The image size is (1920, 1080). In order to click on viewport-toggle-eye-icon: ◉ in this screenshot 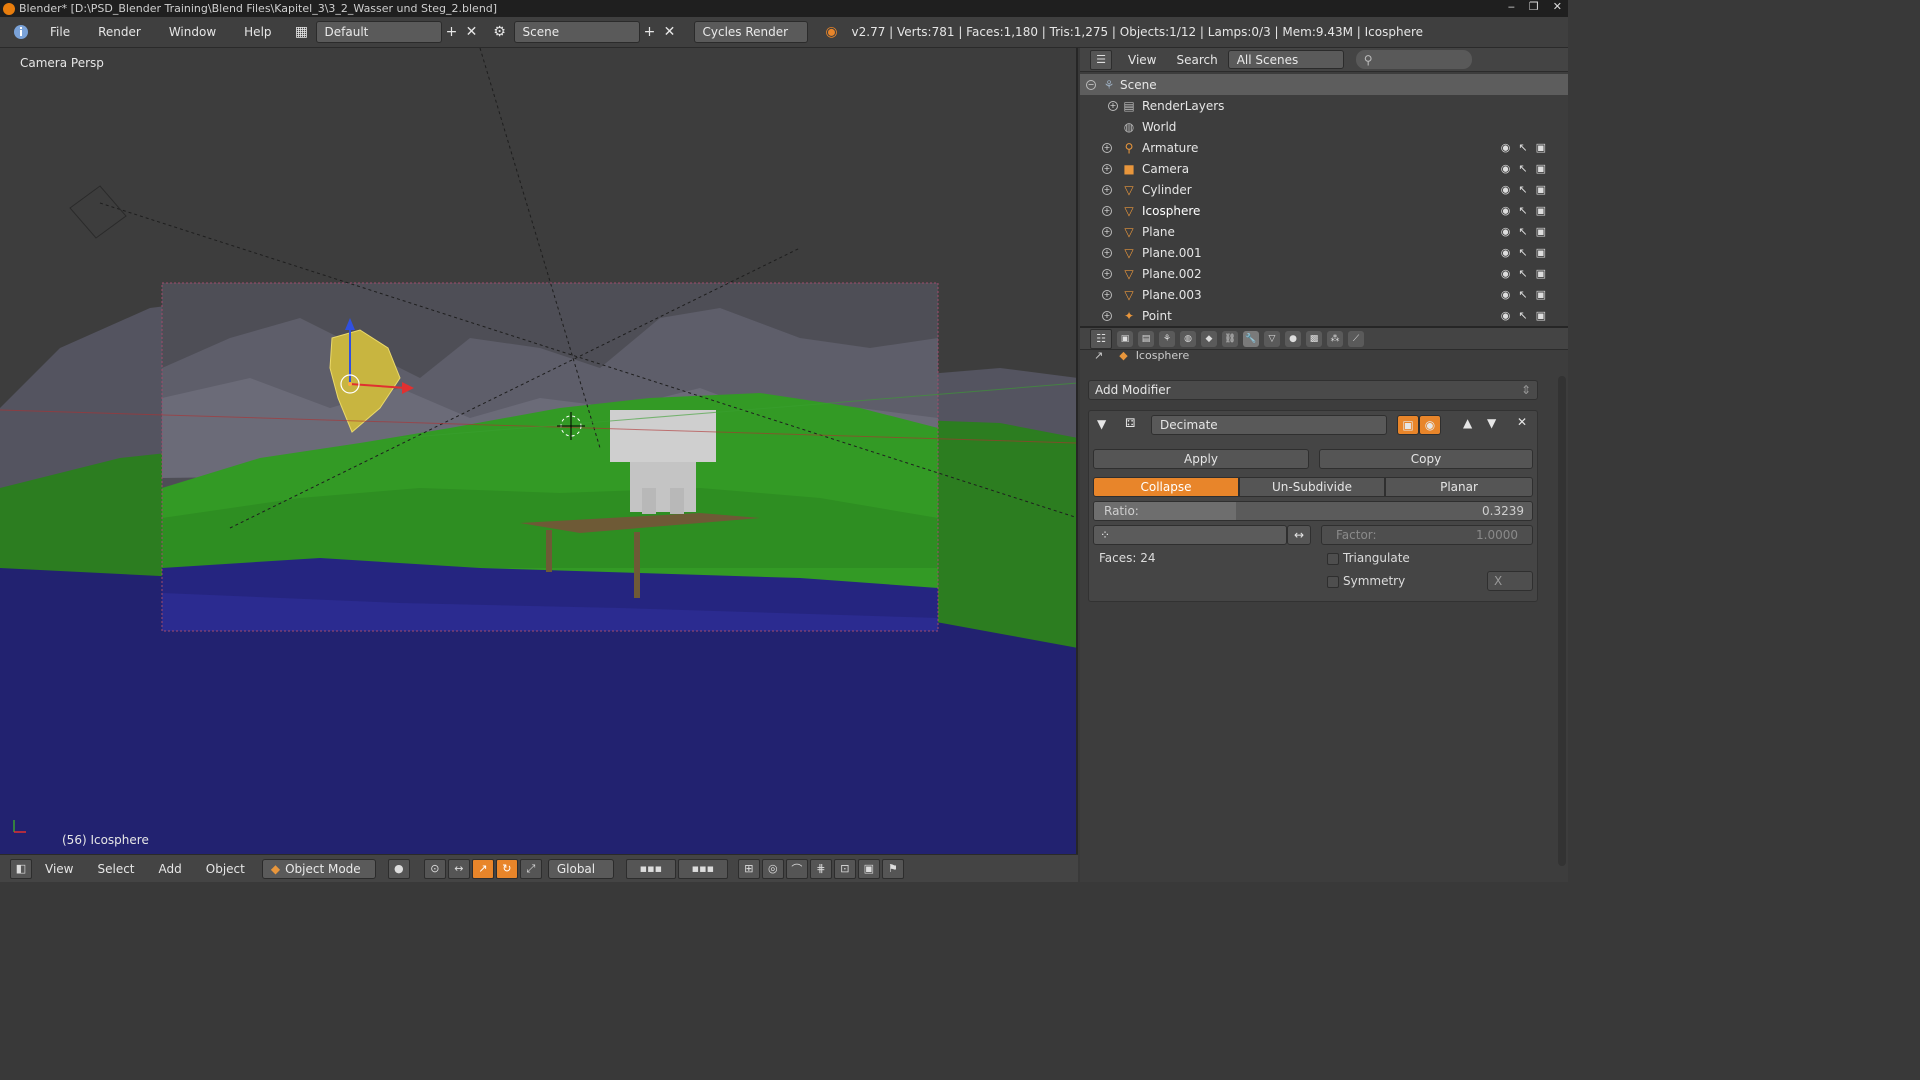, I will do `click(1430, 425)`.